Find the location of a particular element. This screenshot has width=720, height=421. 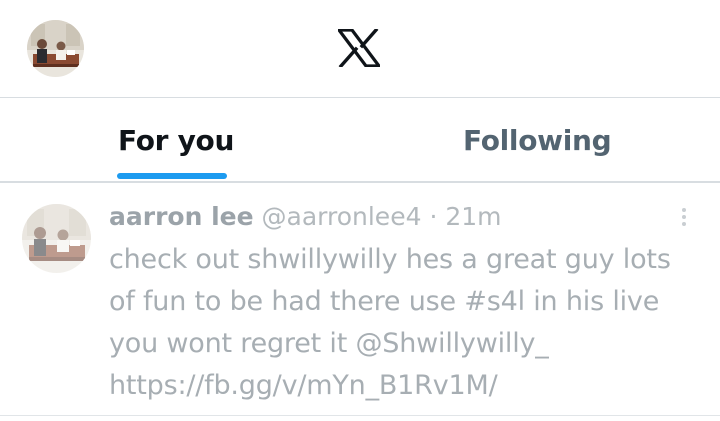

author-handle: @aarronlee4 is located at coordinates (346, 216).